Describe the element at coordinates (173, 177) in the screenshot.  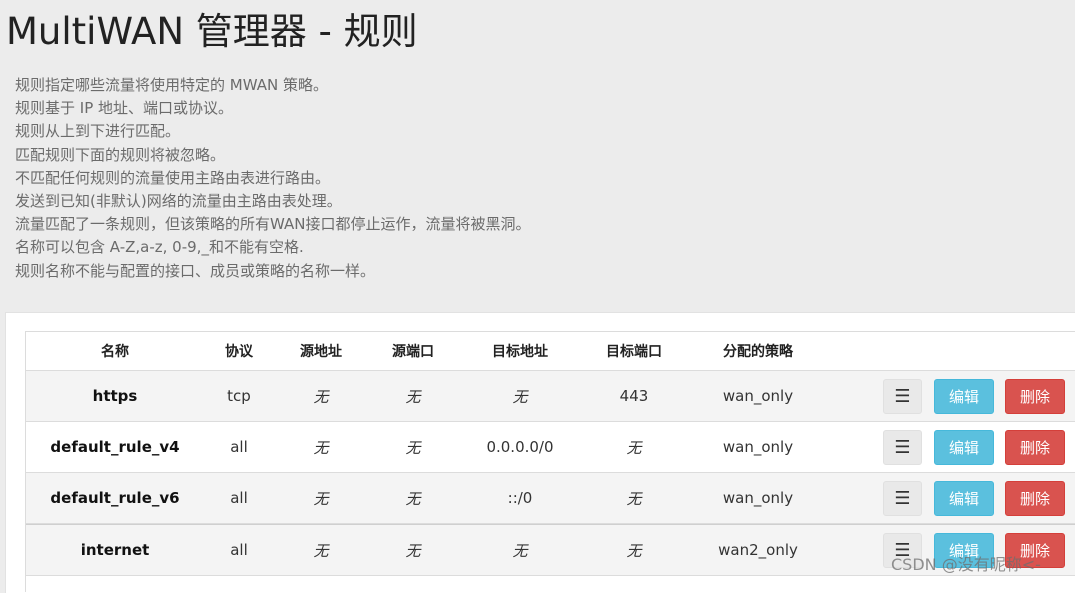
I see `description-line: 不匹配任何规则的流量使用主路由表进行路由。` at that location.